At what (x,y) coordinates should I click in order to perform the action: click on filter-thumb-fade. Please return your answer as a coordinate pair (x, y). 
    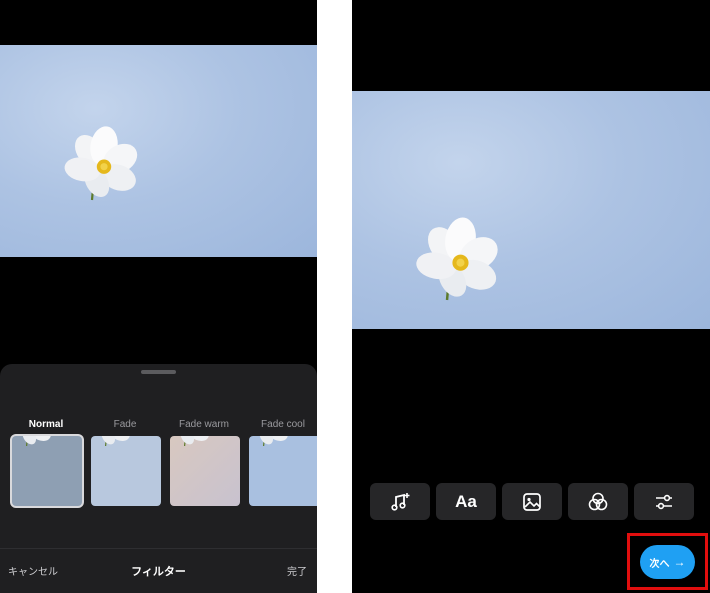
    Looking at the image, I should click on (126, 471).